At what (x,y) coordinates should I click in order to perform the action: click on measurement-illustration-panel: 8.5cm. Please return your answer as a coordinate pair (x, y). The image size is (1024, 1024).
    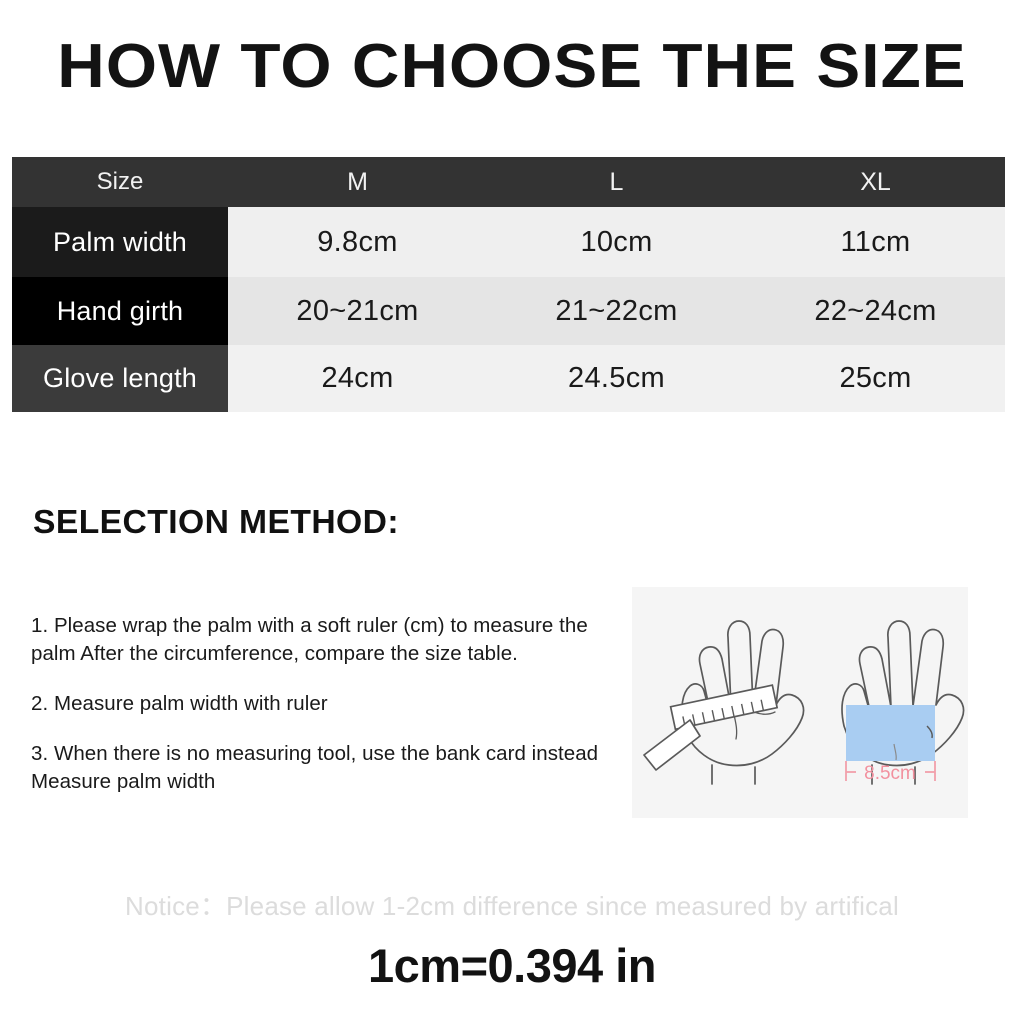
    Looking at the image, I should click on (800, 702).